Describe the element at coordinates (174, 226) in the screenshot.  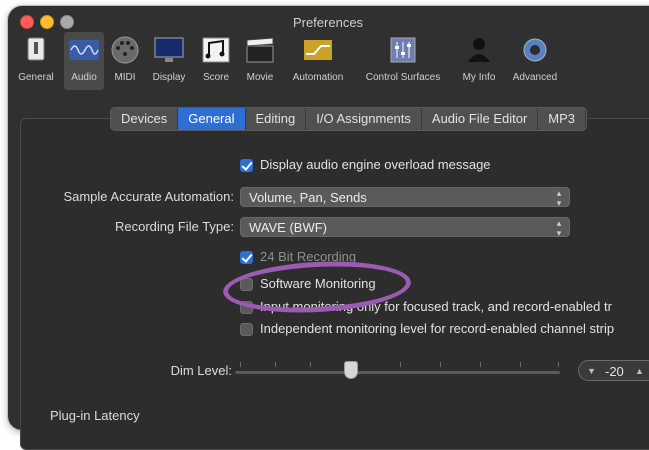
I see `recording-file-type-label: Recording File Type:` at that location.